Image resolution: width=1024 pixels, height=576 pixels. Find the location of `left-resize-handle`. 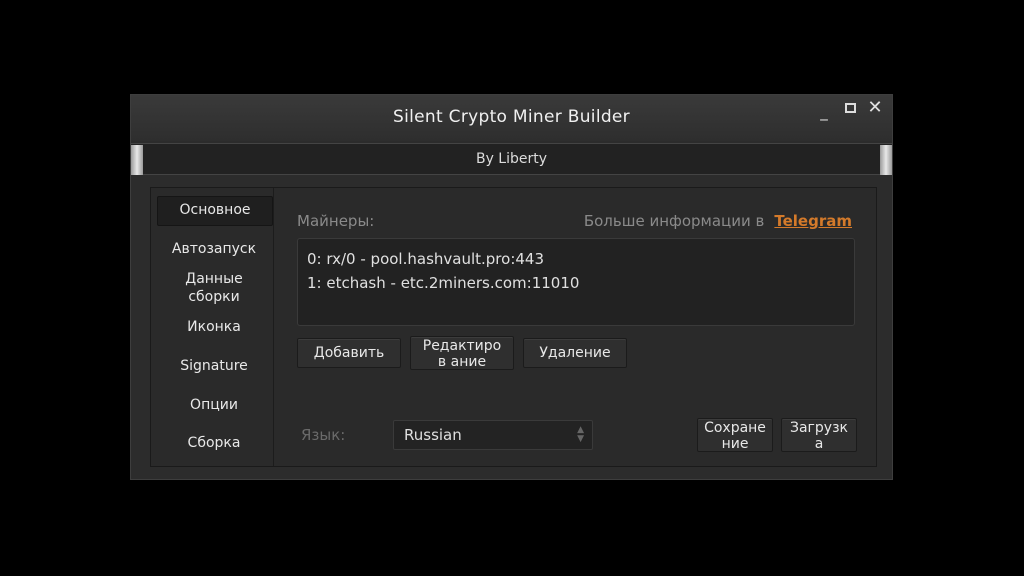

left-resize-handle is located at coordinates (137, 160).